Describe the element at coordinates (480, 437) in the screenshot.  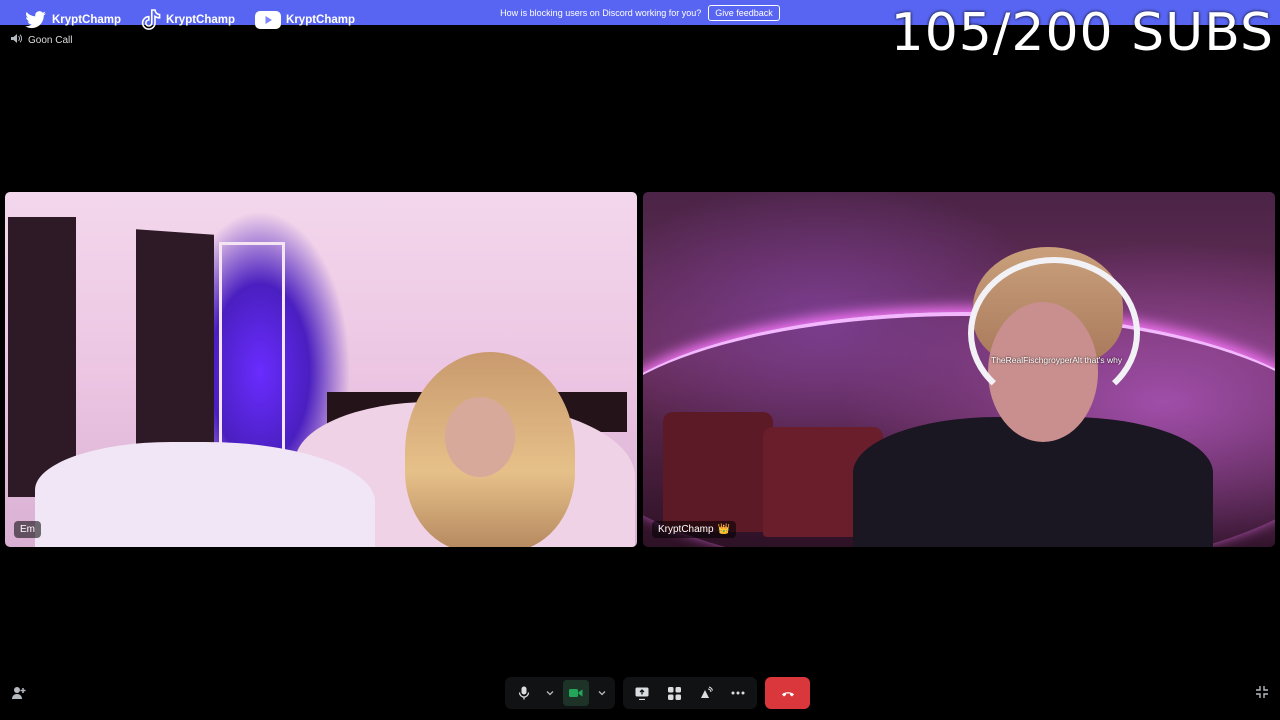
I see `person-left-face` at that location.